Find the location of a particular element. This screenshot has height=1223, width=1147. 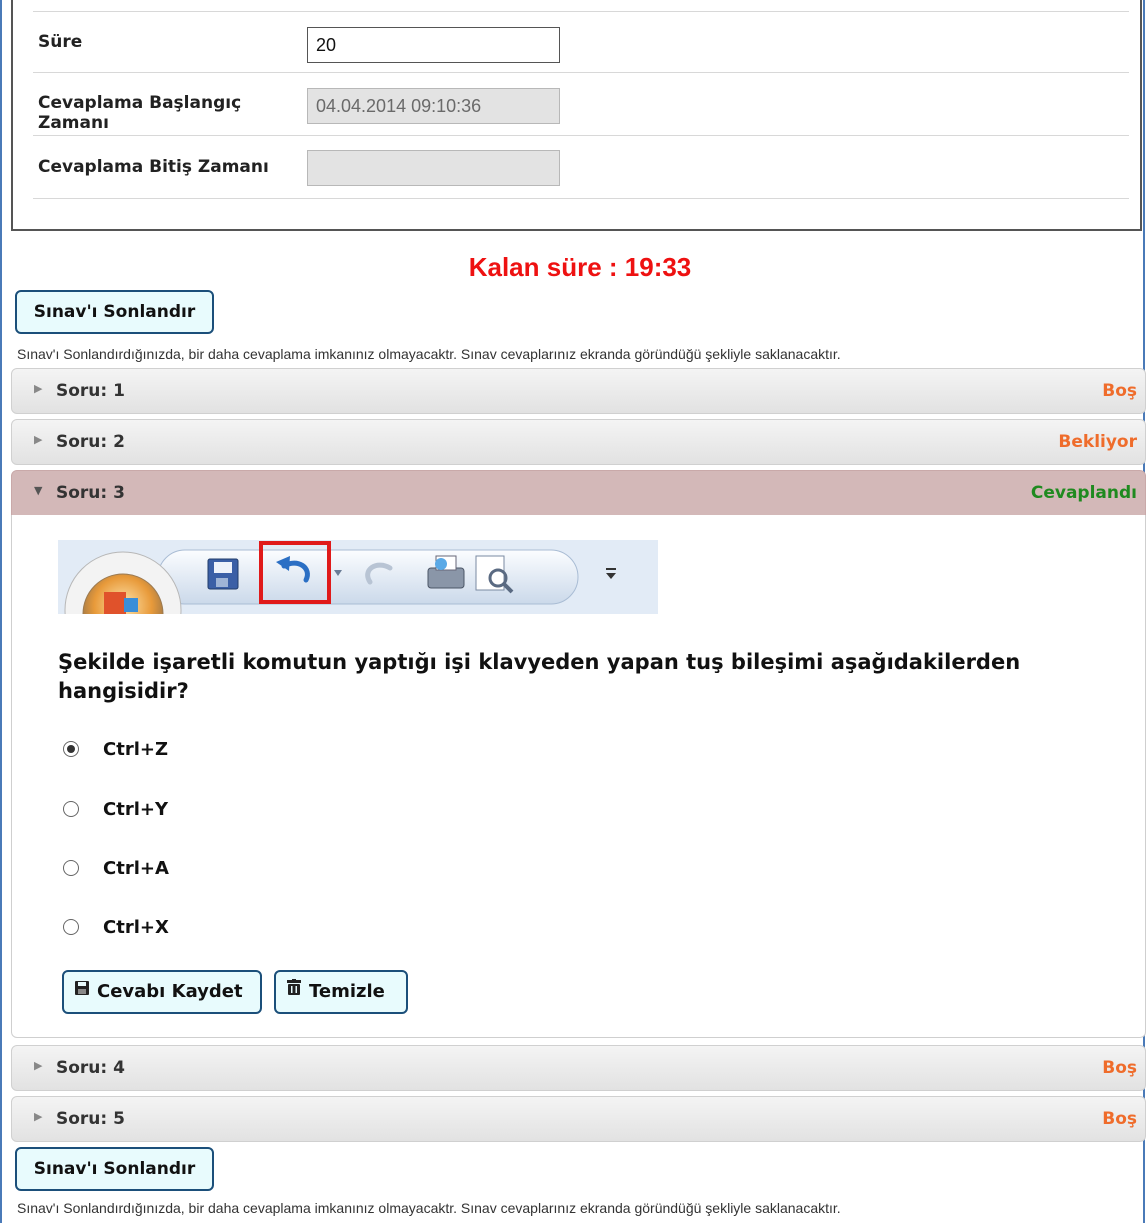

end-time-row: Cevaplama Bitiş Zamanı is located at coordinates (581, 167).